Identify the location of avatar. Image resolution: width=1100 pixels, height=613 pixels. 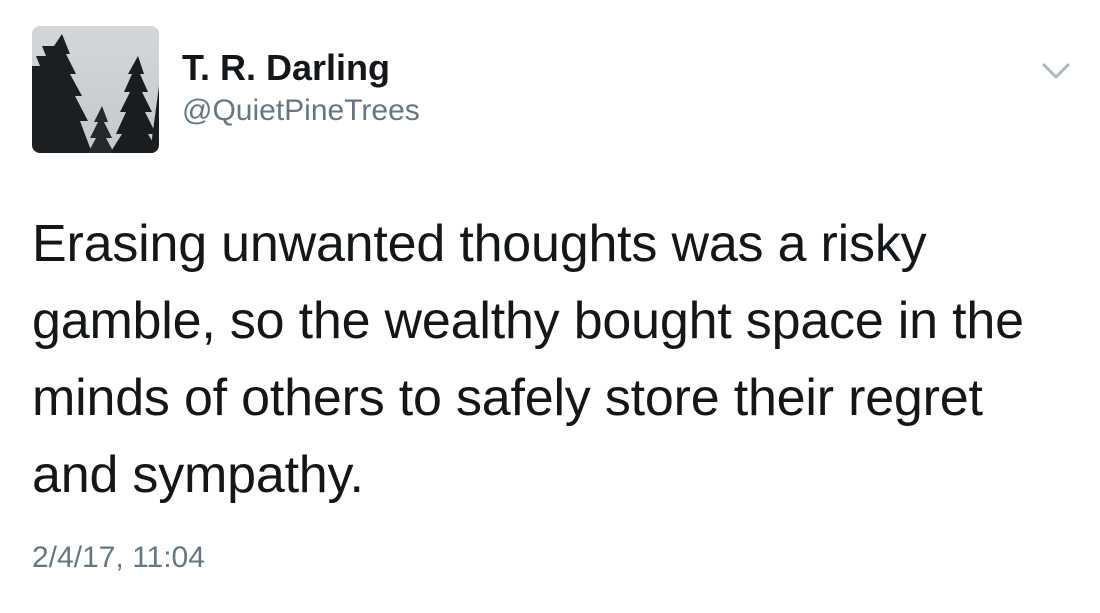
(95, 89).